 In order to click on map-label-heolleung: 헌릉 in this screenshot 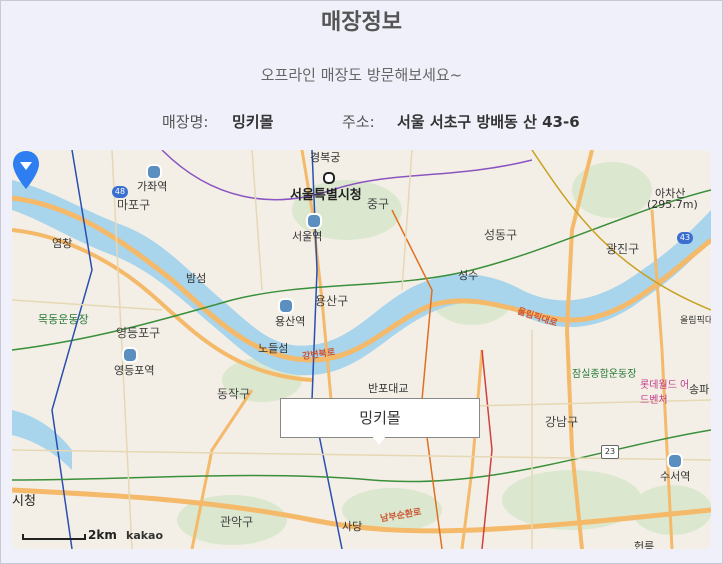, I will do `click(644, 544)`.